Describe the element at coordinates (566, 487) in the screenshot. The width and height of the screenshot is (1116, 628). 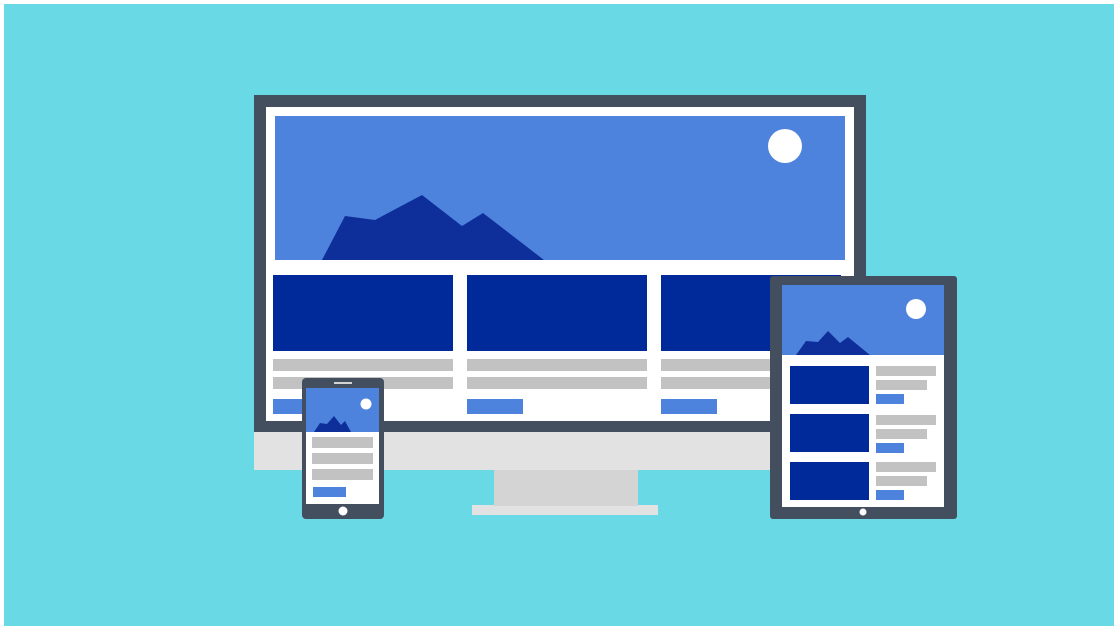
I see `monitor-stand` at that location.